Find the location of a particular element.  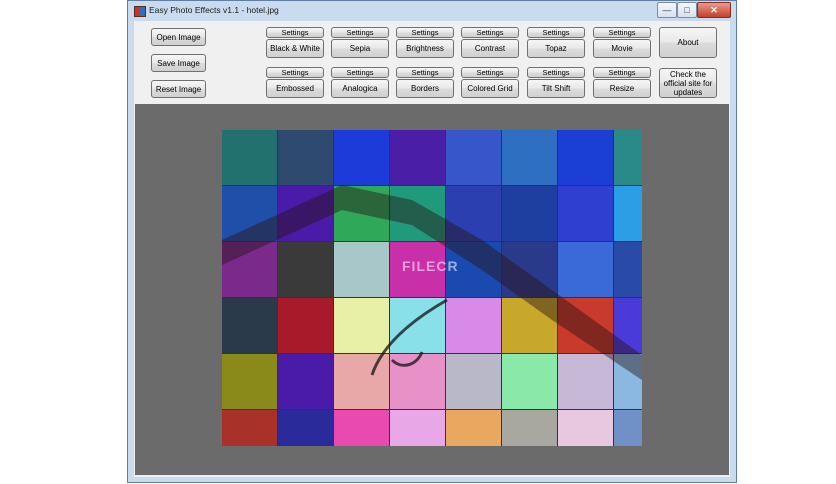

minimize-button: — is located at coordinates (667, 10).